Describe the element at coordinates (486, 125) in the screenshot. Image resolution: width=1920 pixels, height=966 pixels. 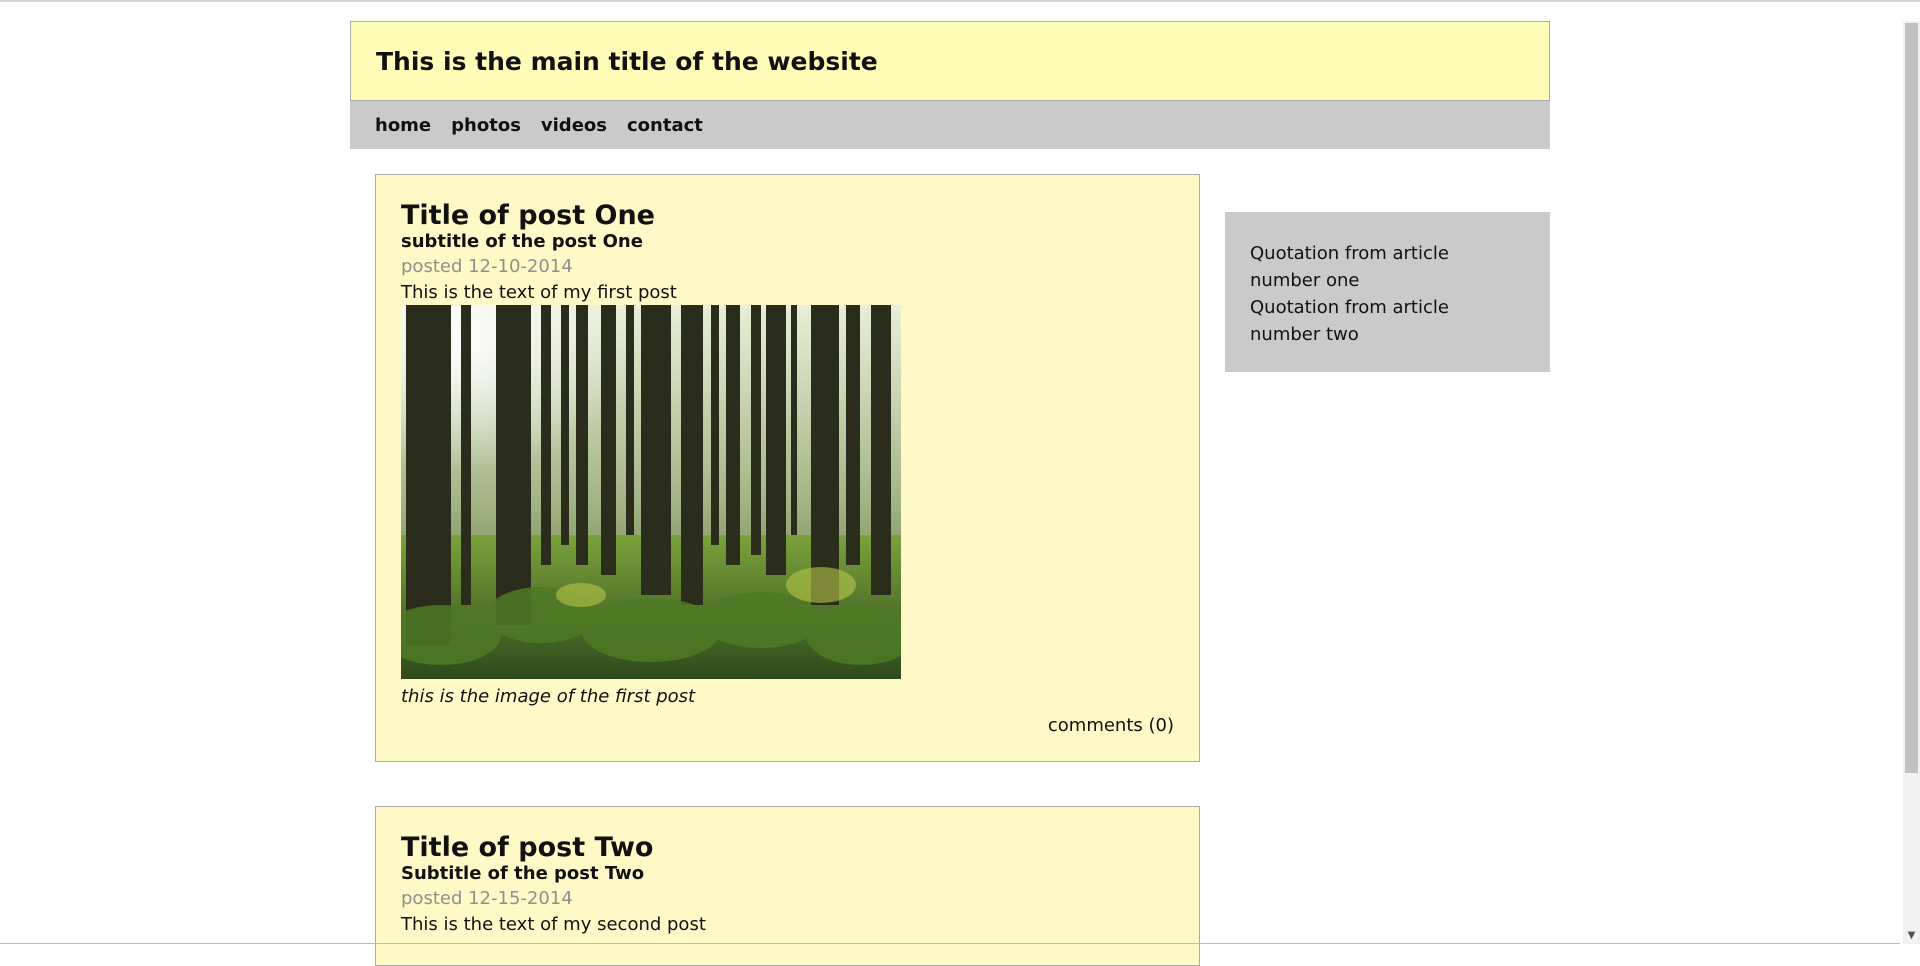
I see `nav-item-photos: photos` at that location.